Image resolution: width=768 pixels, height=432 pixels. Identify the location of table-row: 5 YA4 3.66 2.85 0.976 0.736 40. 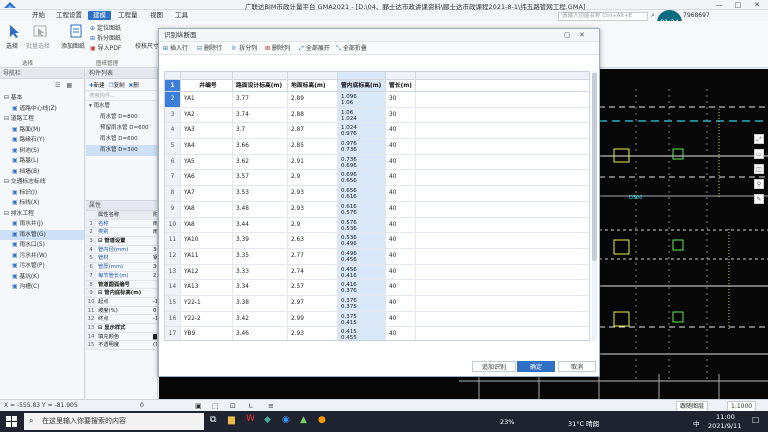
(377, 147).